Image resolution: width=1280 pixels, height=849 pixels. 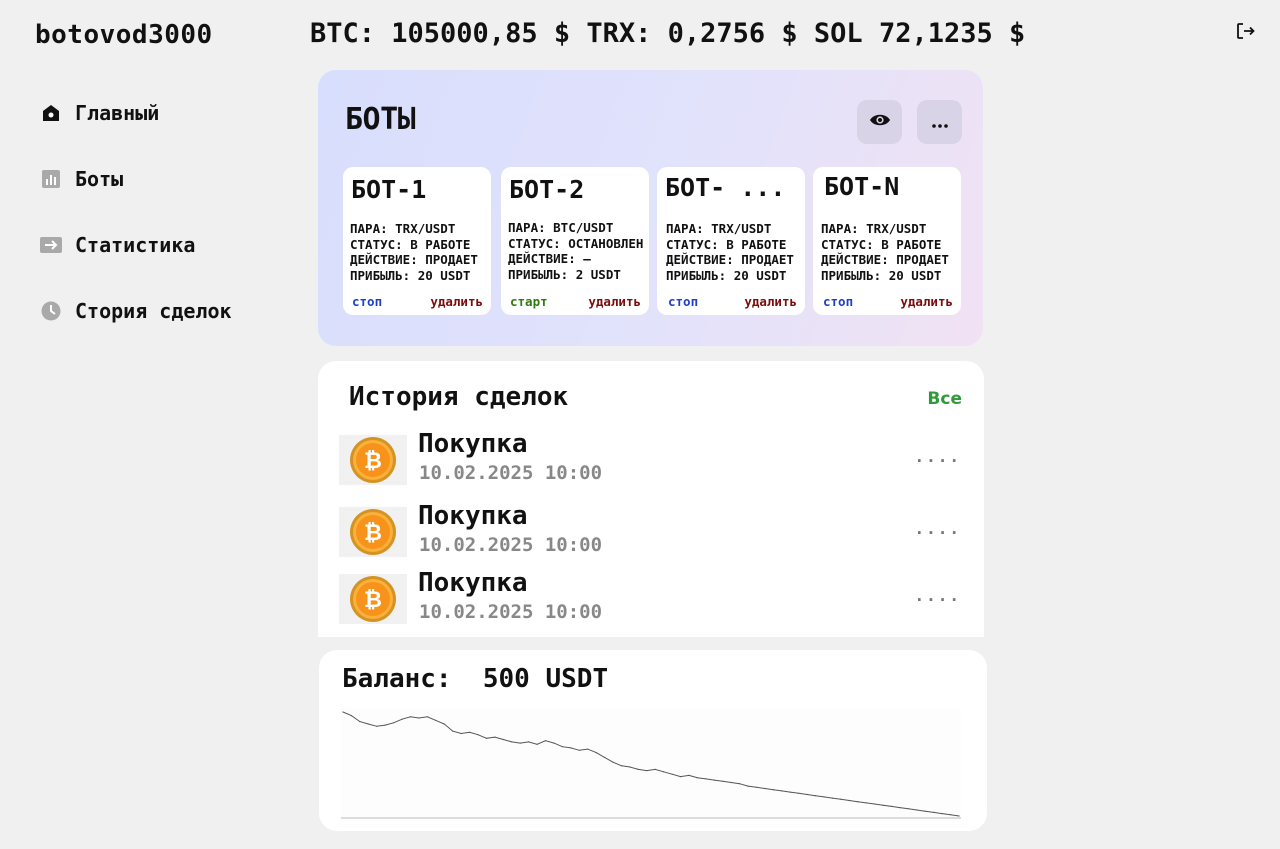 What do you see at coordinates (389, 189) in the screenshot?
I see `bot-name: БОТ-1` at bounding box center [389, 189].